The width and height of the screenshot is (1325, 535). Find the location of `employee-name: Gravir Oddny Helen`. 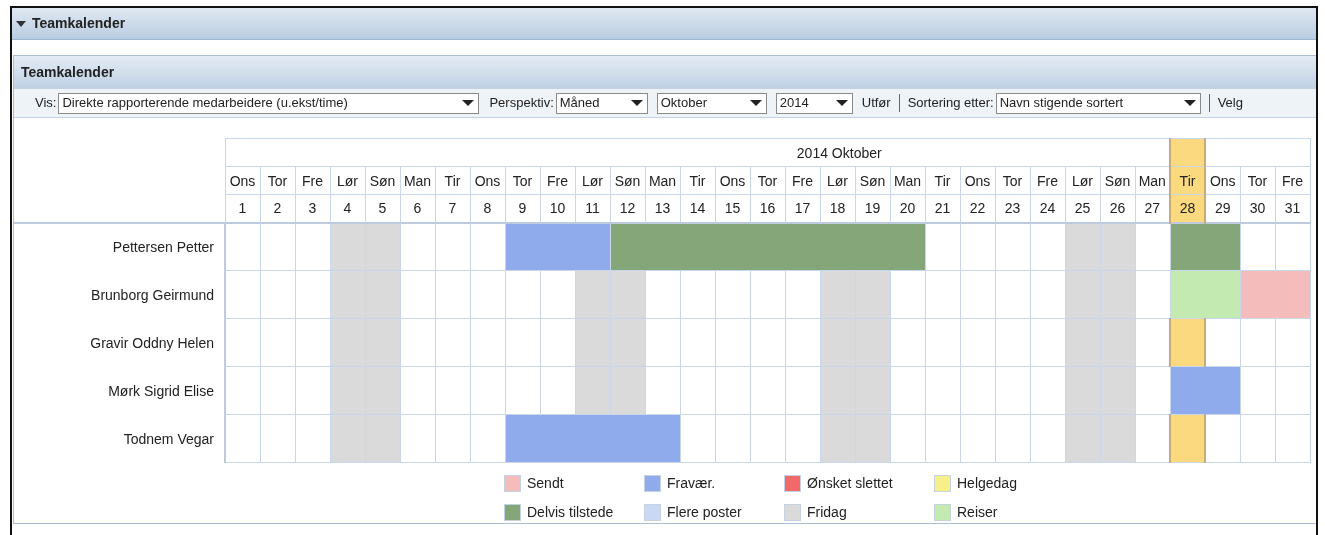

employee-name: Gravir Oddny Helen is located at coordinates (119, 342).